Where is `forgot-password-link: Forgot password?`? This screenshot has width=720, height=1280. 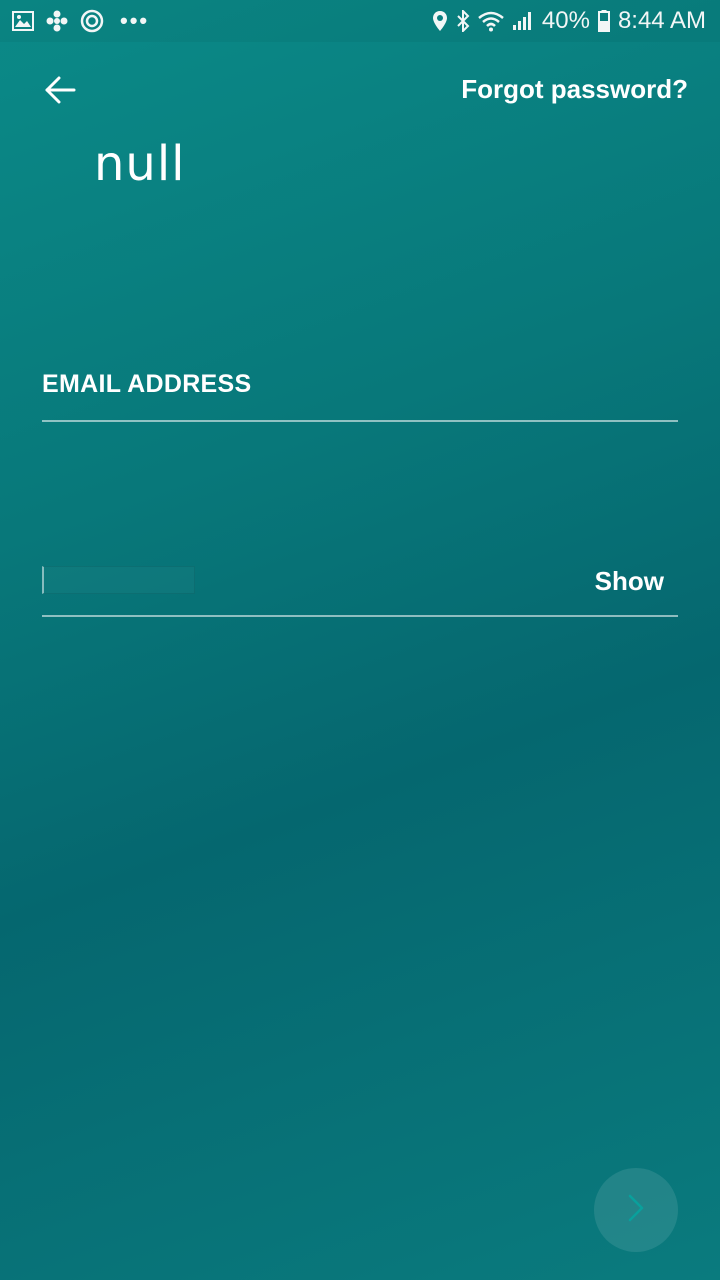
forgot-password-link: Forgot password? is located at coordinates (574, 89).